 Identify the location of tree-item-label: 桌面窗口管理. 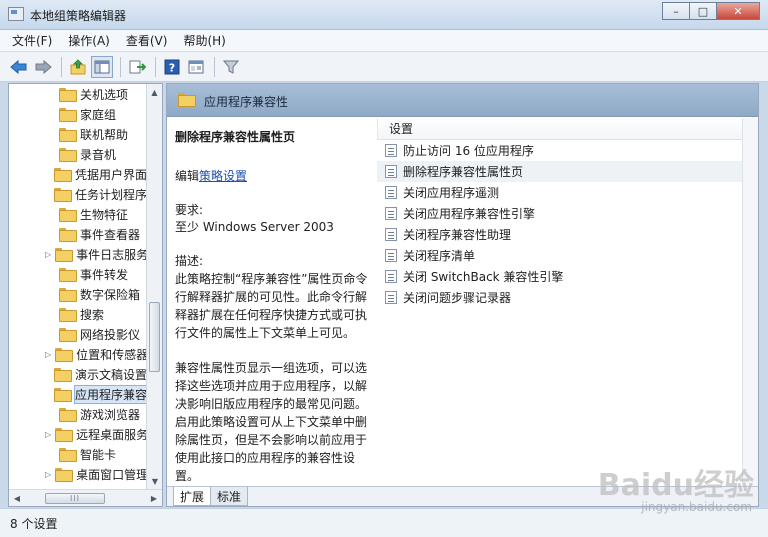
(111, 474).